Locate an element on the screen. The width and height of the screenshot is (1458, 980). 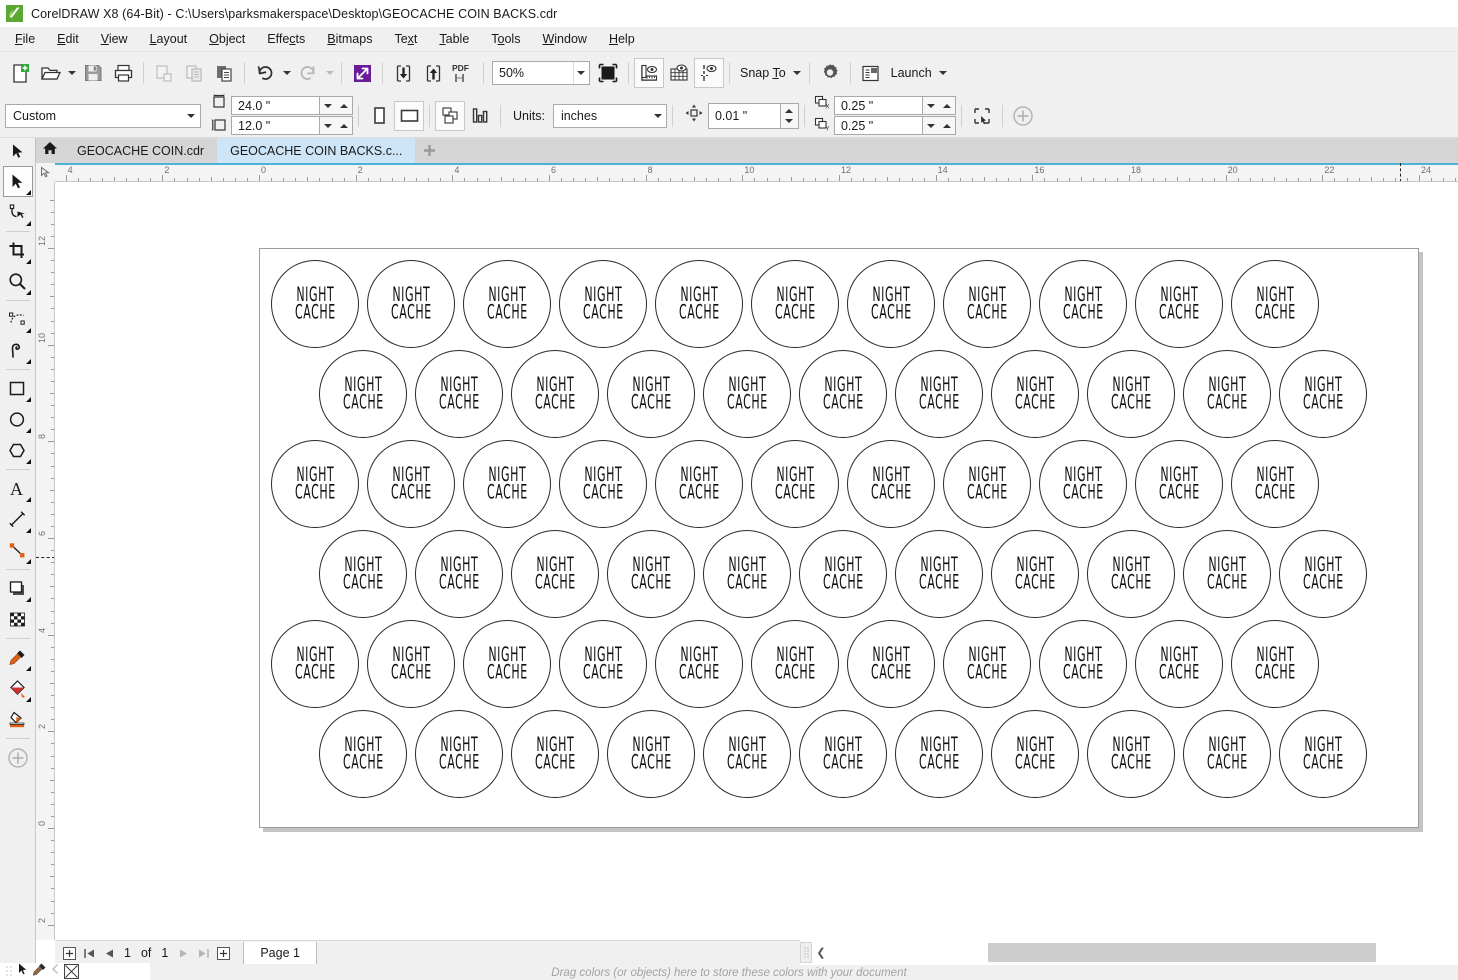
menu-effects: Effects is located at coordinates (286, 39).